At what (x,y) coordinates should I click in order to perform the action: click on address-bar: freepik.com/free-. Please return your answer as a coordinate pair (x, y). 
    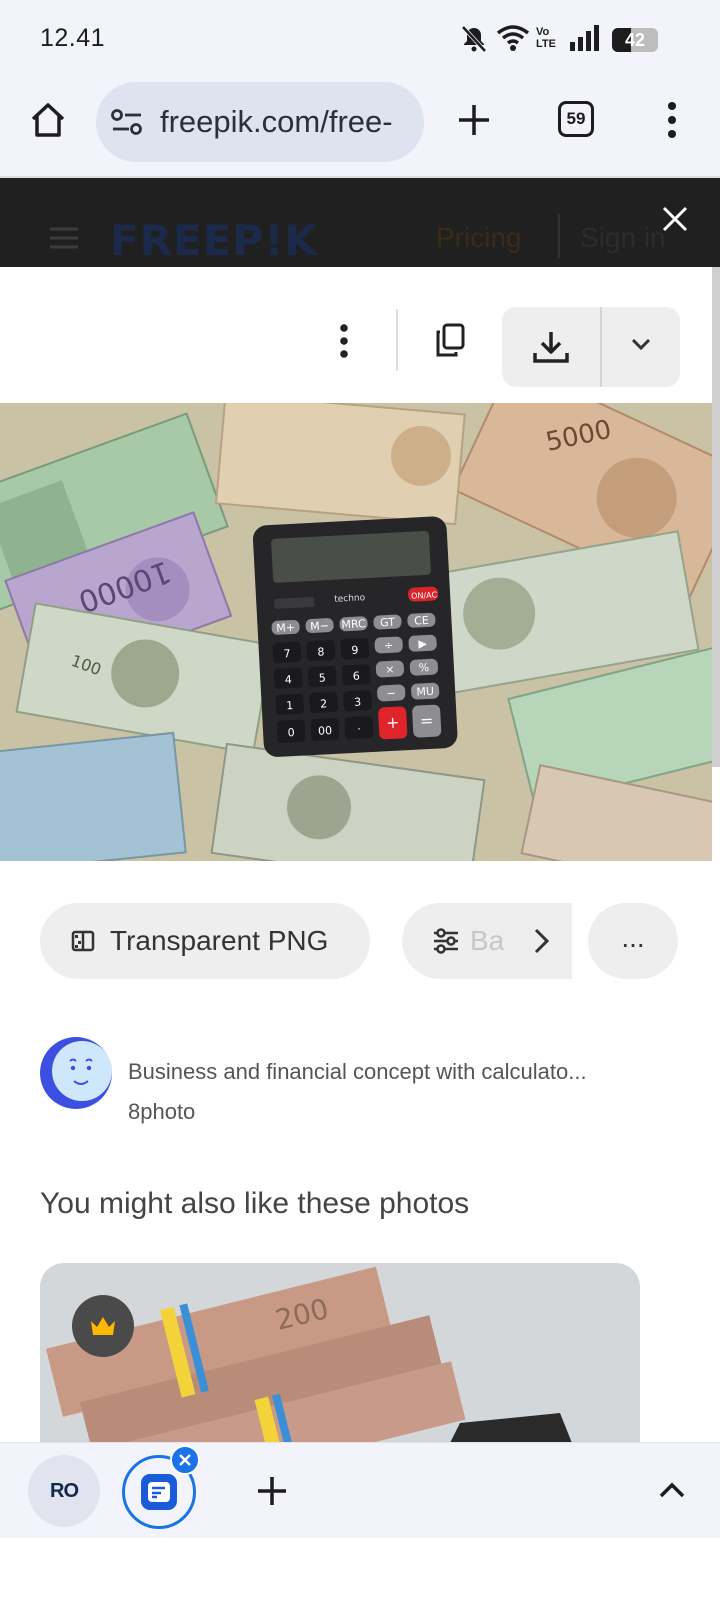
    Looking at the image, I should click on (260, 122).